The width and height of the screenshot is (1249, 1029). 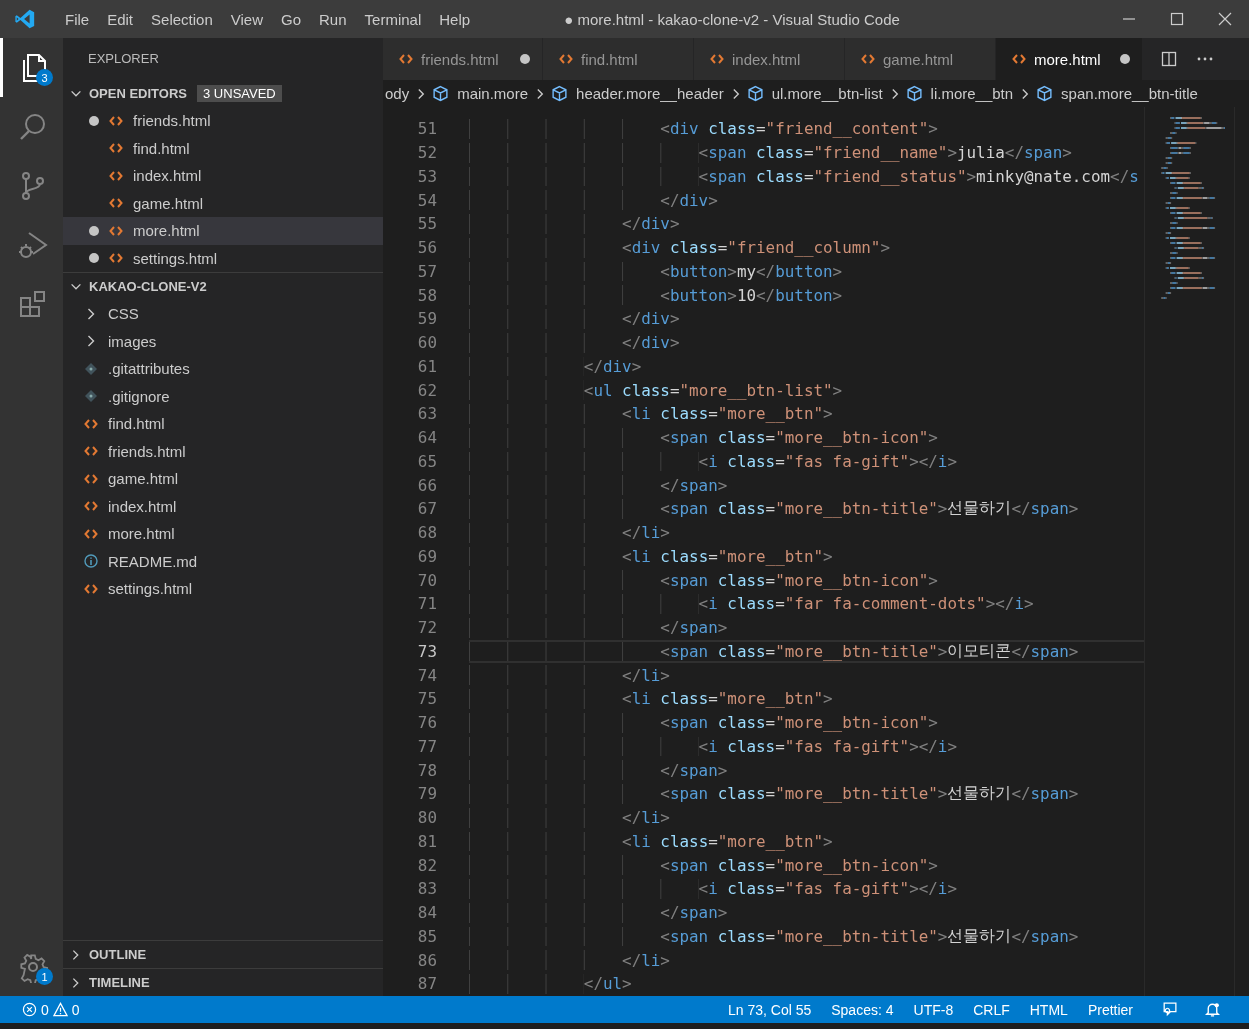 I want to click on window-title: ● more.html - kakao-clone-v2 - Visual Studio Code, so click(x=732, y=19).